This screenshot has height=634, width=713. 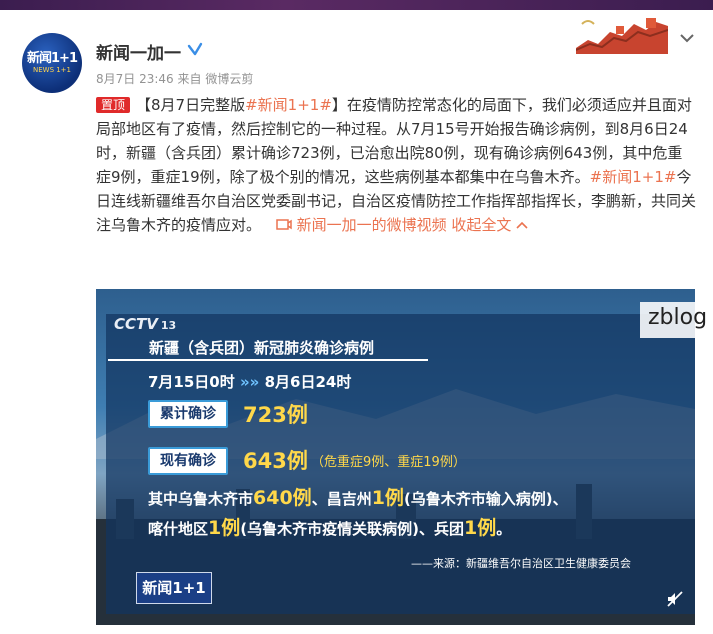 I want to click on cumulative-value: 723例, so click(x=275, y=415).